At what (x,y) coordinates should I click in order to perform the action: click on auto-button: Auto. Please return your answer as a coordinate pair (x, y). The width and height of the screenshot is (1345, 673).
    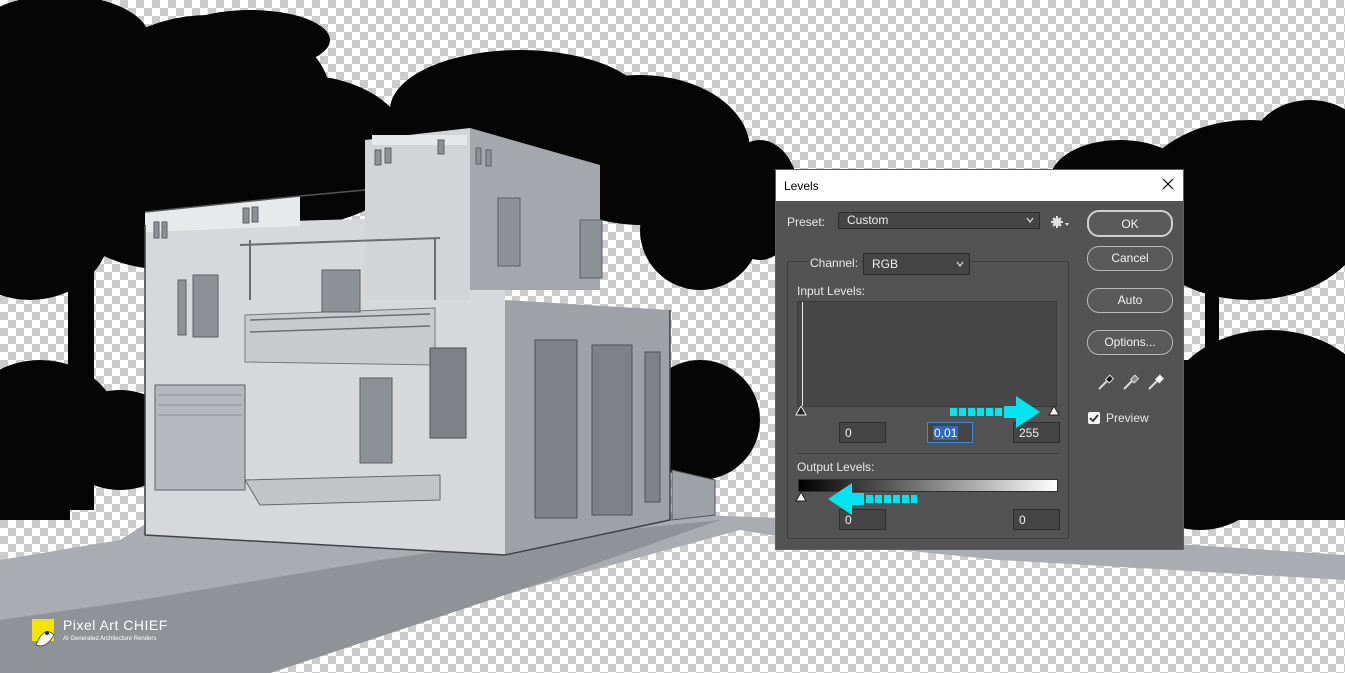
    Looking at the image, I should click on (1130, 300).